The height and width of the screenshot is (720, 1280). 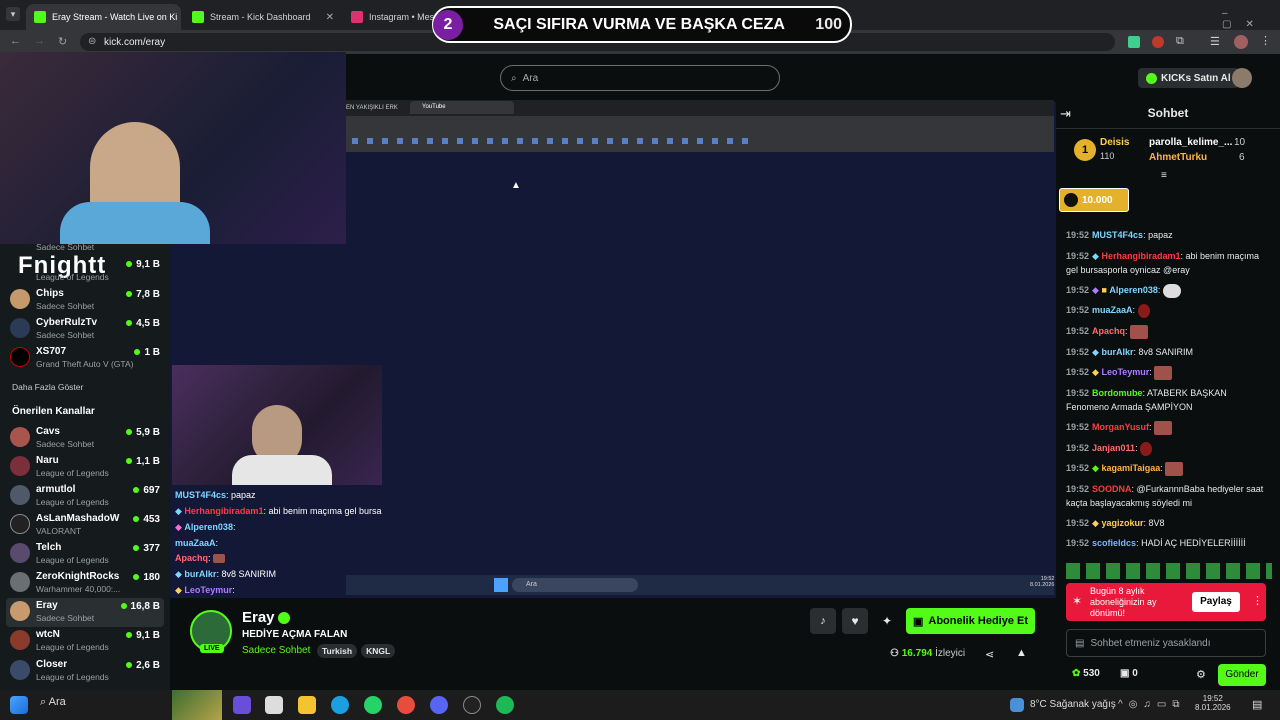 I want to click on sidebar-channel: League of Legends 9,1 B, so click(x=85, y=270).